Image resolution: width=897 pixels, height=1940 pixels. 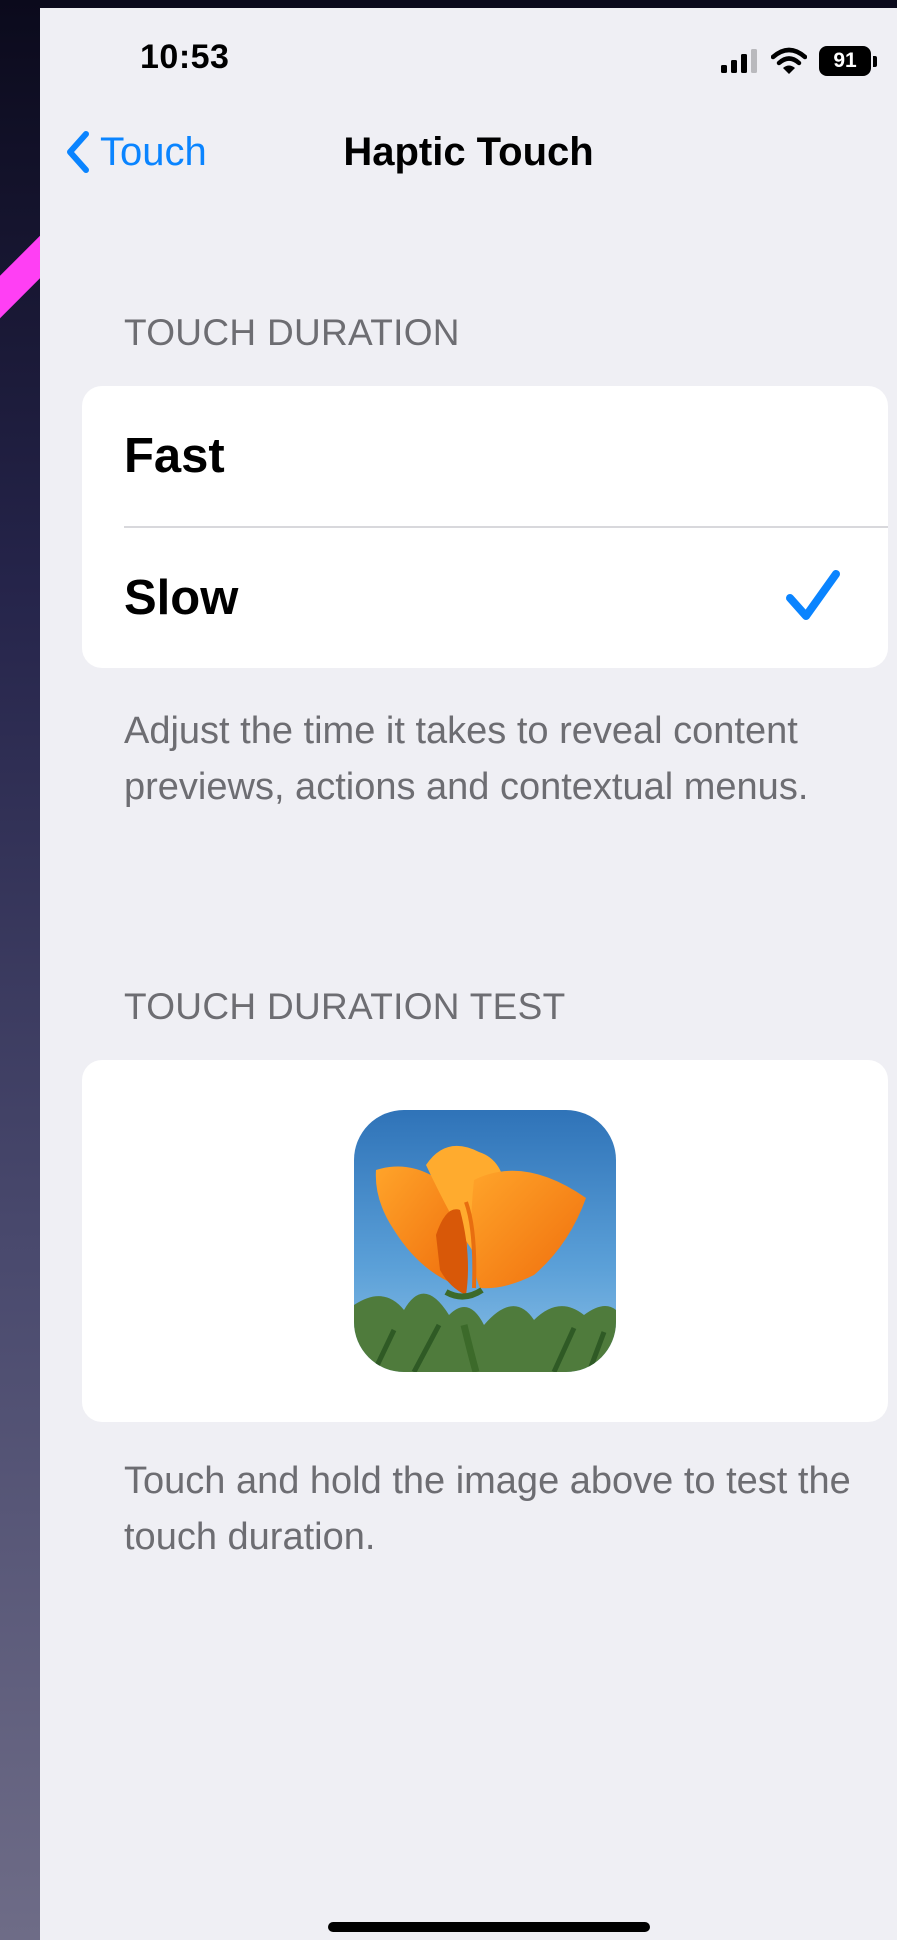 I want to click on battery-icon: 91, so click(x=848, y=61).